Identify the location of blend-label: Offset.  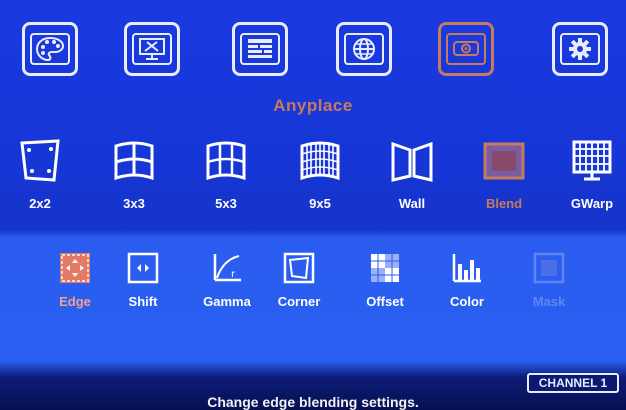
(385, 301).